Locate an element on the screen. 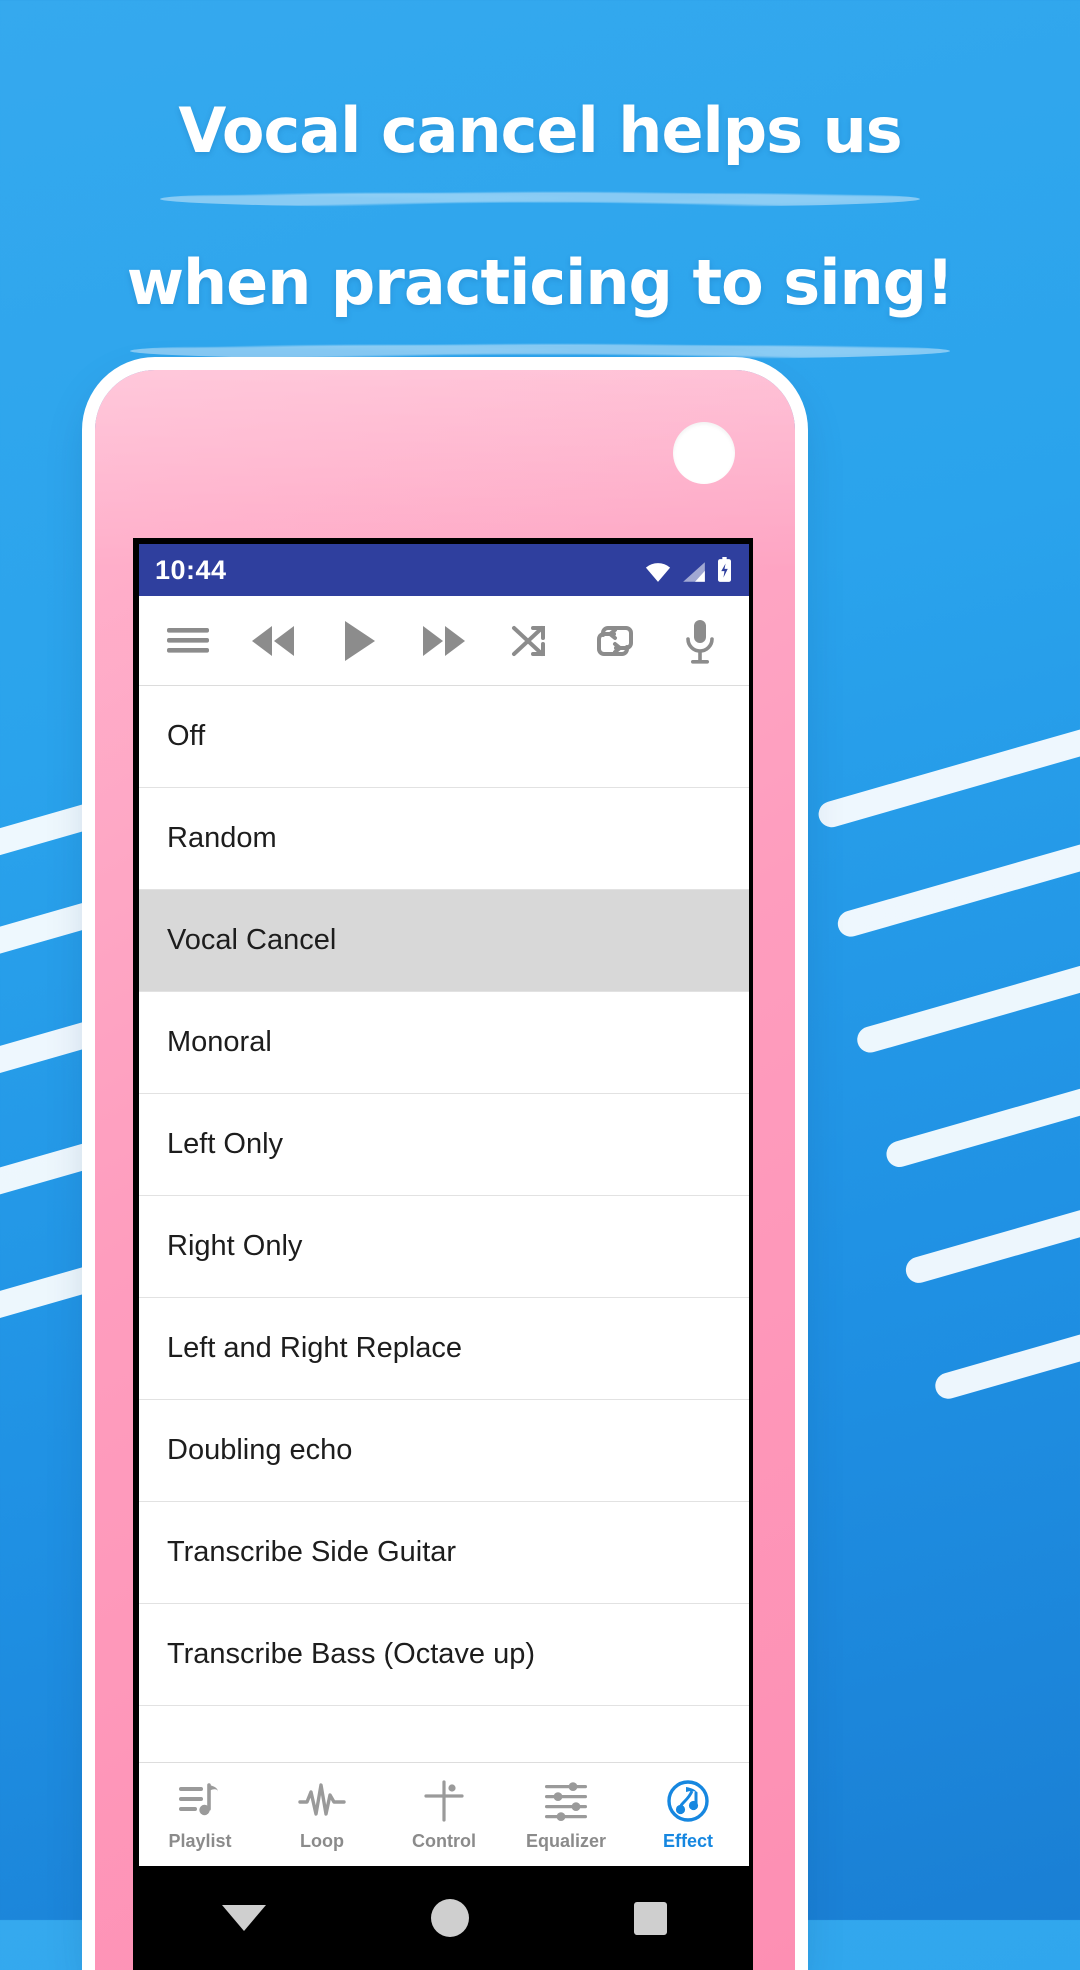  circle-home-icon is located at coordinates (449, 1918).